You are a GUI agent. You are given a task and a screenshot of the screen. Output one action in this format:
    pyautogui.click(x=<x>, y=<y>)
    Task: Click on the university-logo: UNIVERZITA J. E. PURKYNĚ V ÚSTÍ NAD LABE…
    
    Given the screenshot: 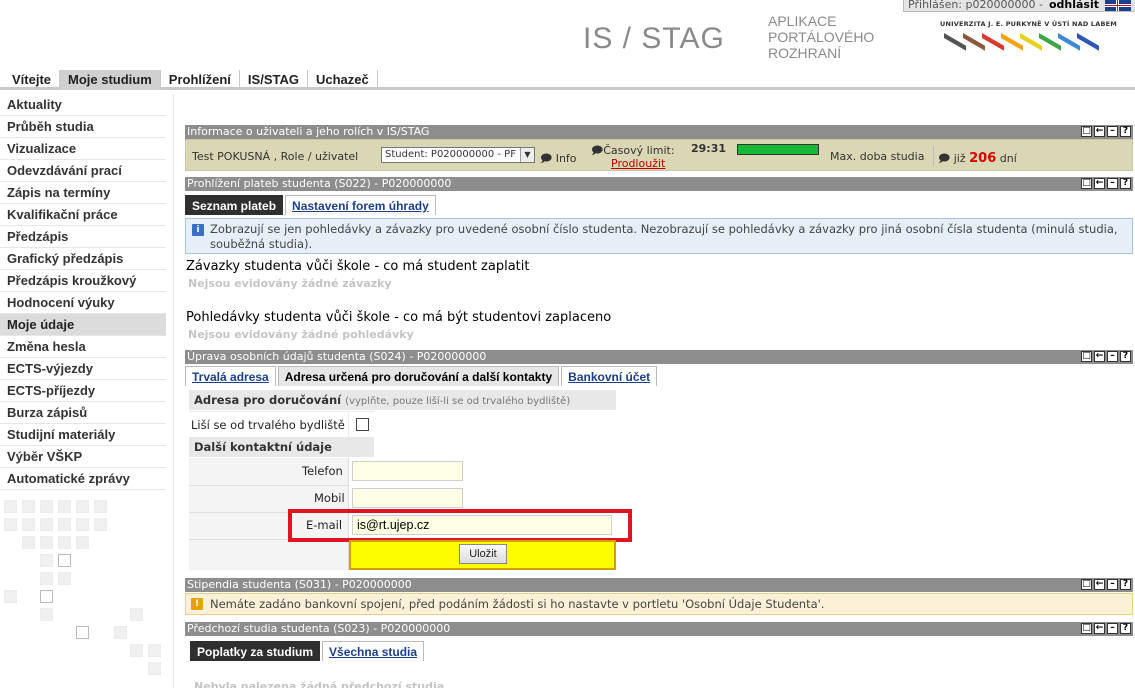 What is the action you would take?
    pyautogui.click(x=1028, y=40)
    